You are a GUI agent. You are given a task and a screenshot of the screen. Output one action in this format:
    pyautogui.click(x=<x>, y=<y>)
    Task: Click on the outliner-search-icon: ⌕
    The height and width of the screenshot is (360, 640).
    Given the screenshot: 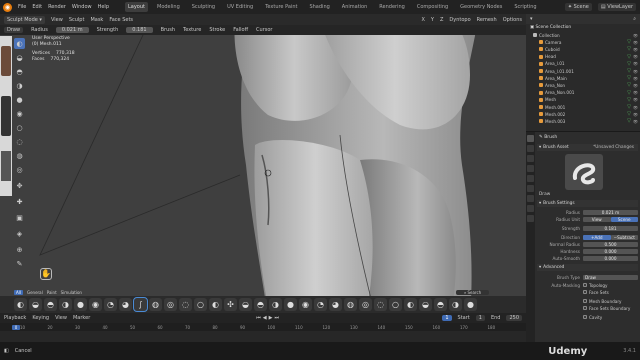 What is the action you would take?
    pyautogui.click(x=634, y=19)
    